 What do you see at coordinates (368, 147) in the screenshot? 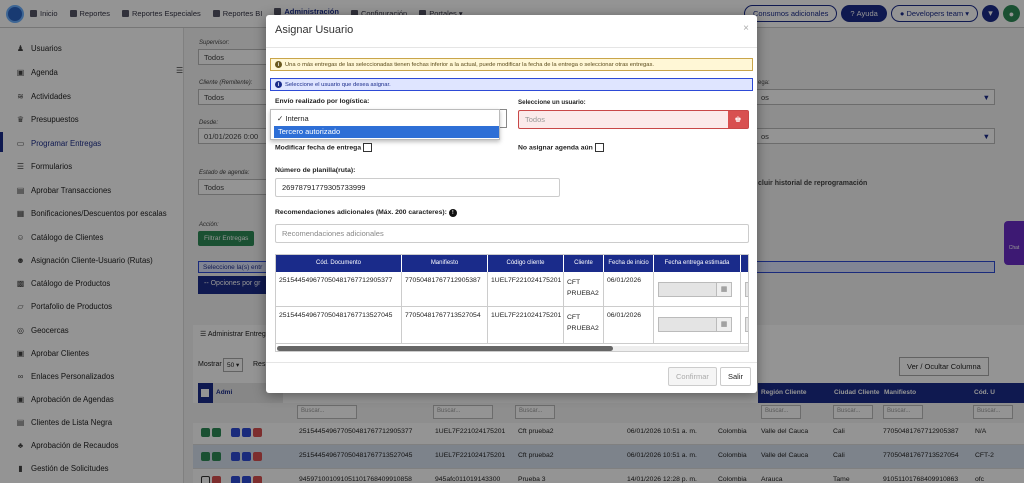
I see `modificar-fecha-checkbox` at bounding box center [368, 147].